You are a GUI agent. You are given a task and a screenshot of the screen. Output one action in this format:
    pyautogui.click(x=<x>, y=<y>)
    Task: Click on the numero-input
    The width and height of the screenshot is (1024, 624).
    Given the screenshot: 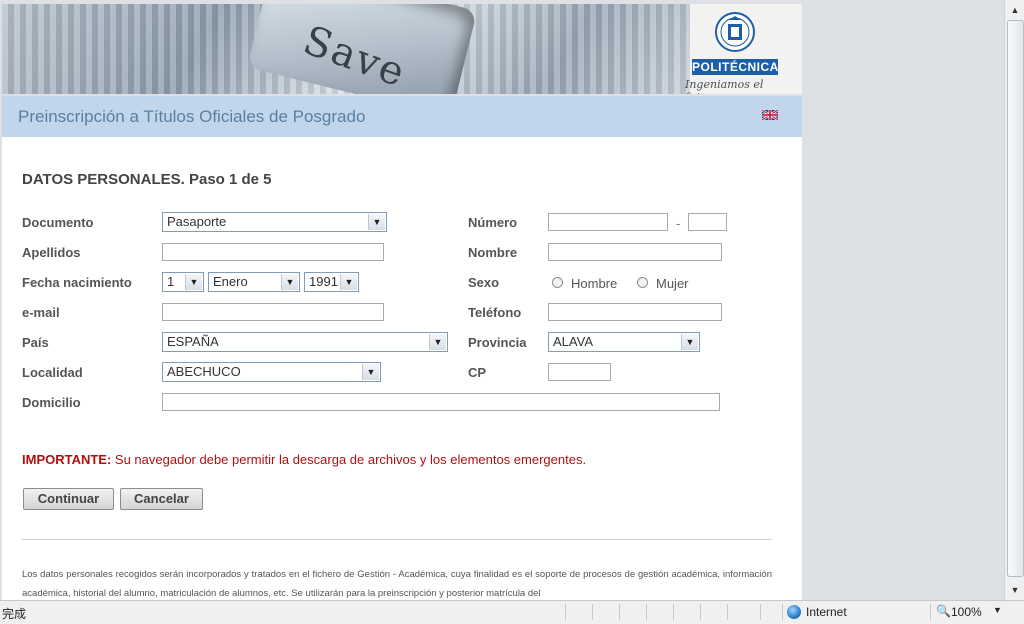 What is the action you would take?
    pyautogui.click(x=608, y=222)
    